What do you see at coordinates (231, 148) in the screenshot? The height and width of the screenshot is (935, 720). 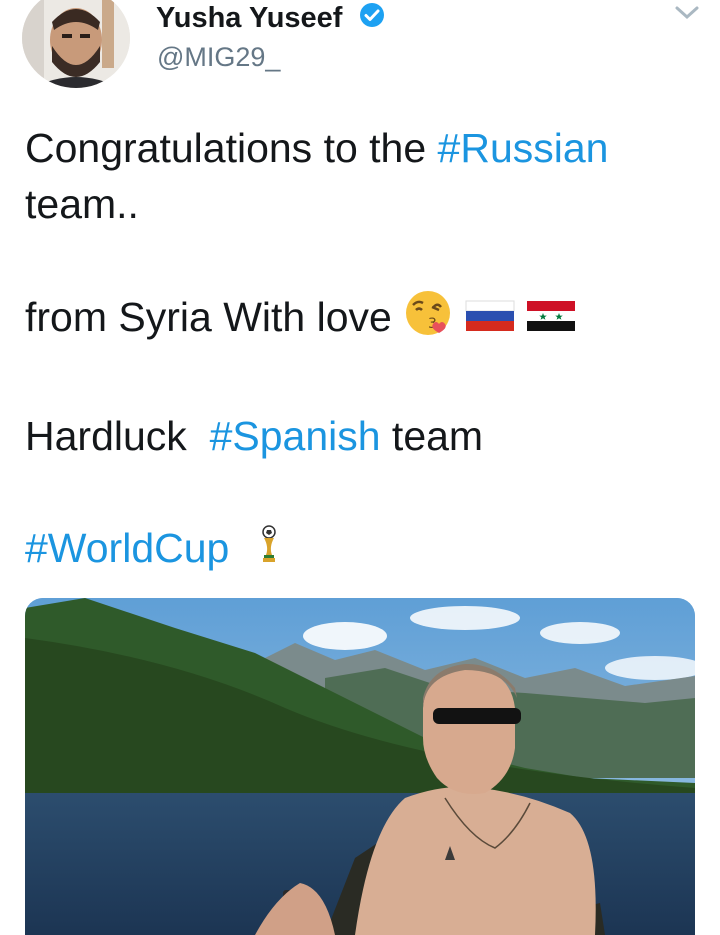 I see `tweet-text-segment: Congratulations to the` at bounding box center [231, 148].